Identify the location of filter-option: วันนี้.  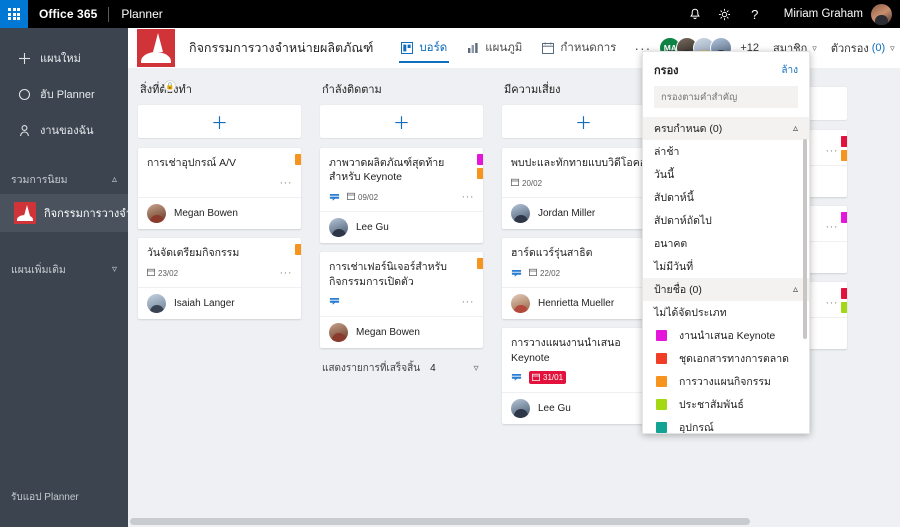
(726, 174).